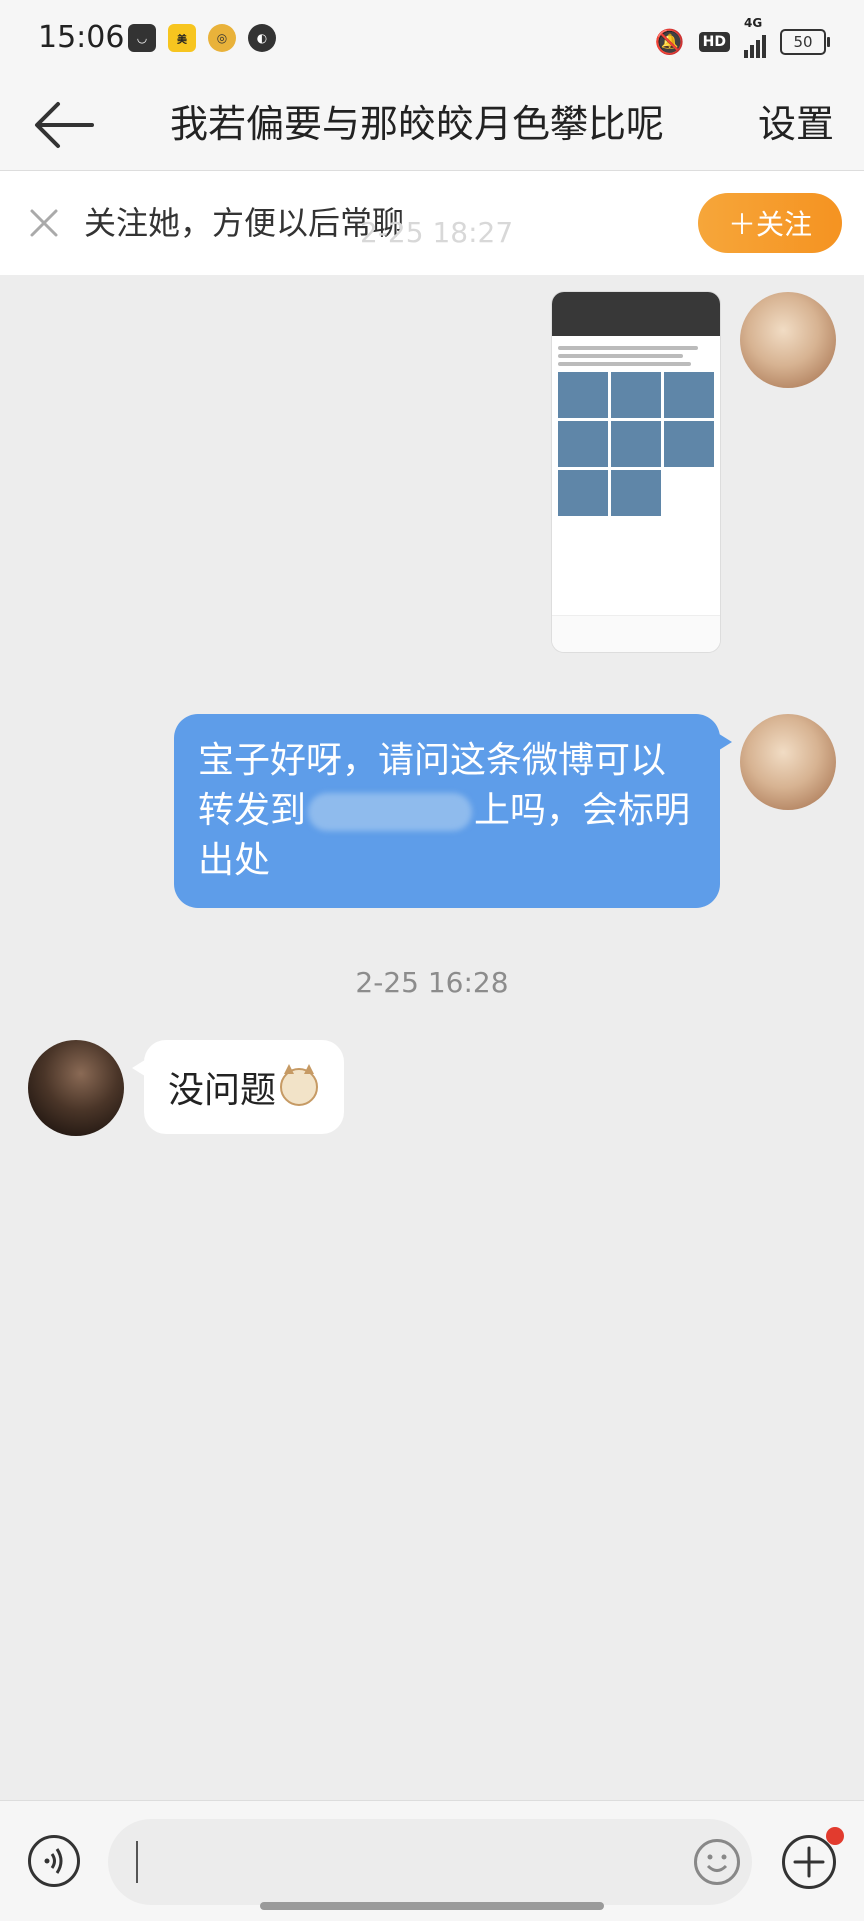  I want to click on smile-icon, so click(717, 1863).